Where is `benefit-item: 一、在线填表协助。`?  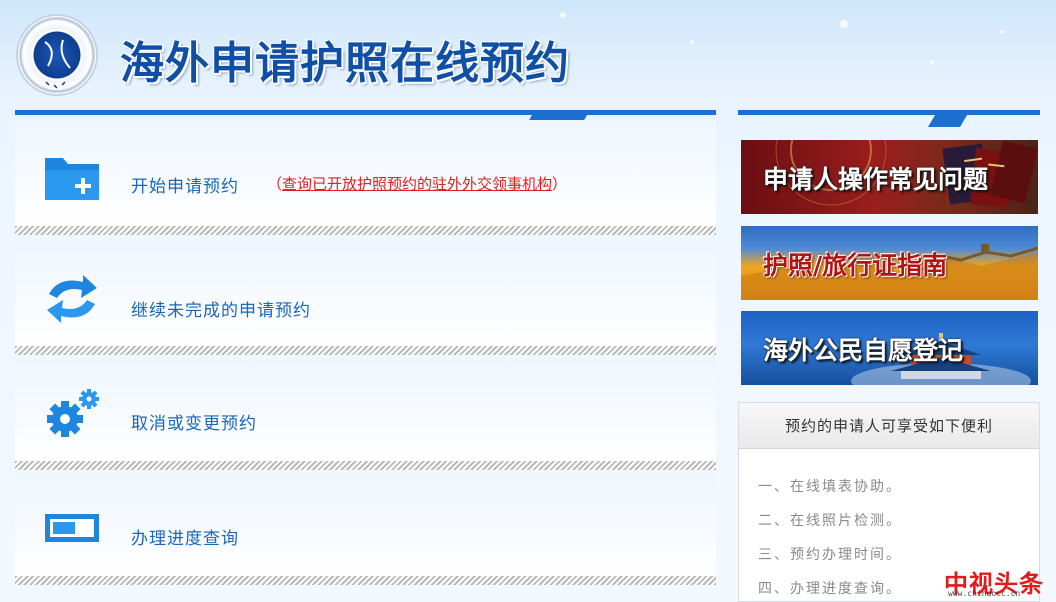
benefit-item: 一、在线填表协助。 is located at coordinates (830, 487).